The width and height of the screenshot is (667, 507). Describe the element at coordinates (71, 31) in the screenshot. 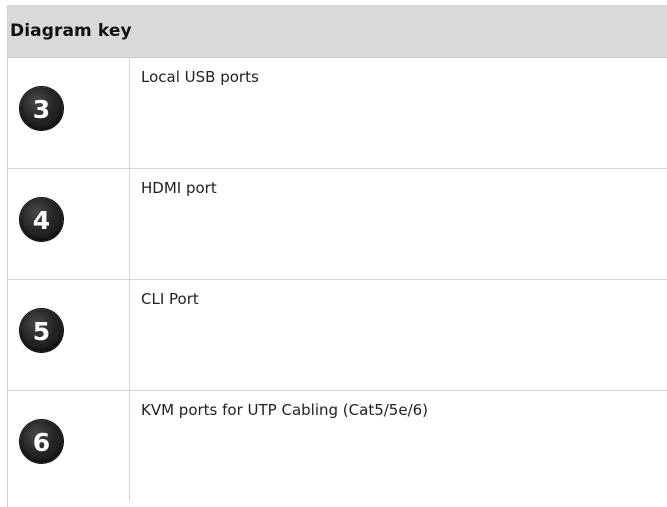

I see `table-title: Diagram key` at that location.